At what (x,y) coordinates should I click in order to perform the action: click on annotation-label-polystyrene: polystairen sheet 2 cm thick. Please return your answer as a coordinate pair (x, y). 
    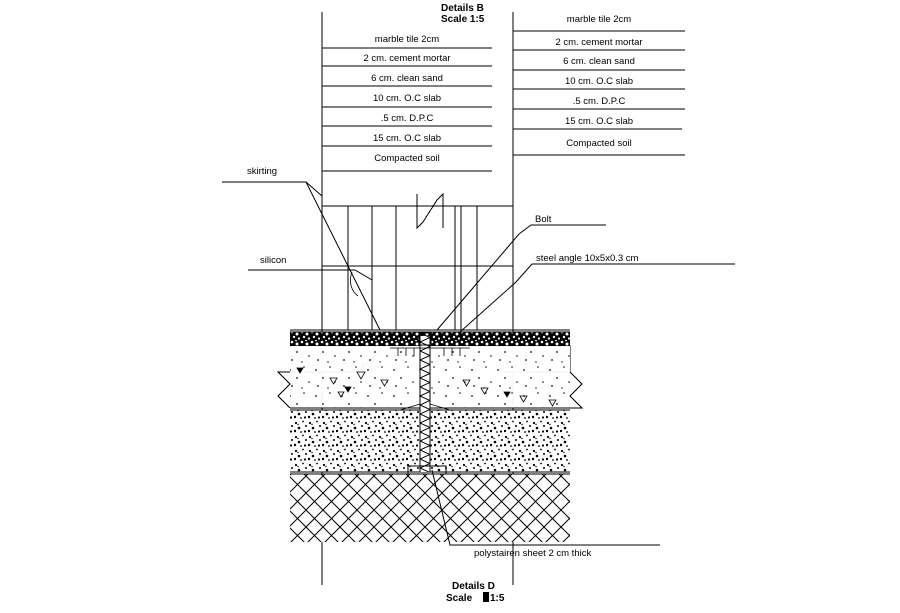
    Looking at the image, I should click on (532, 553).